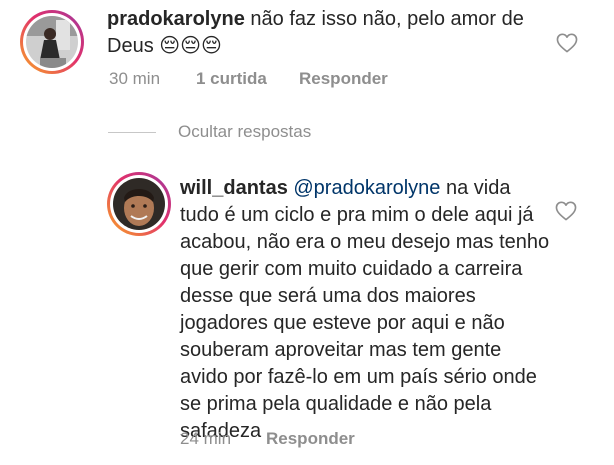  I want to click on reply-time: 24 min, so click(206, 438).